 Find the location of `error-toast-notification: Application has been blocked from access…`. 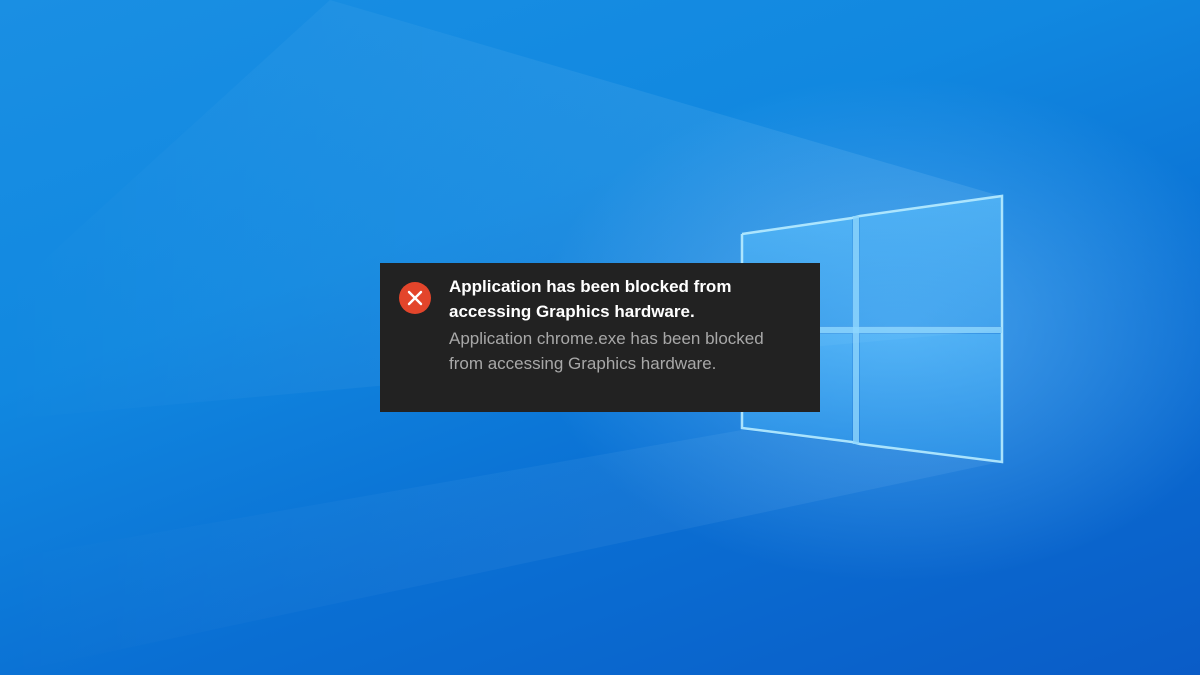

error-toast-notification: Application has been blocked from access… is located at coordinates (600, 337).